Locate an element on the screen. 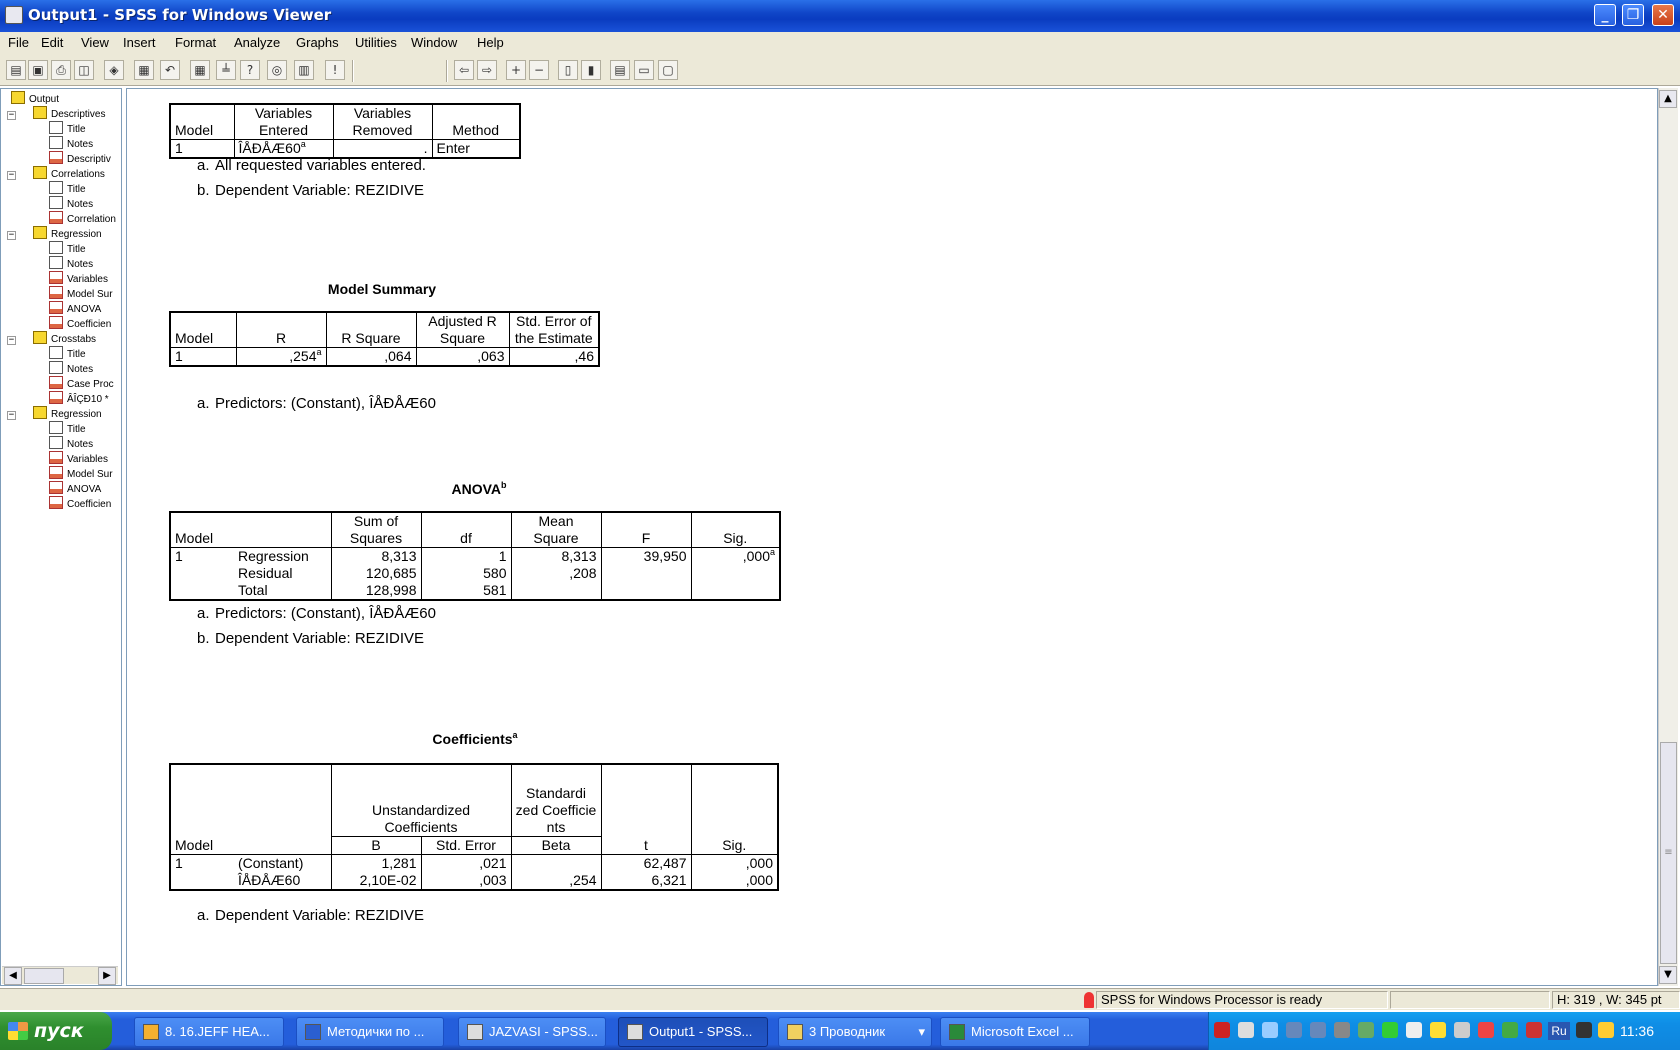 This screenshot has height=1050, width=1680. insert-title-icon: ▭ is located at coordinates (644, 70).